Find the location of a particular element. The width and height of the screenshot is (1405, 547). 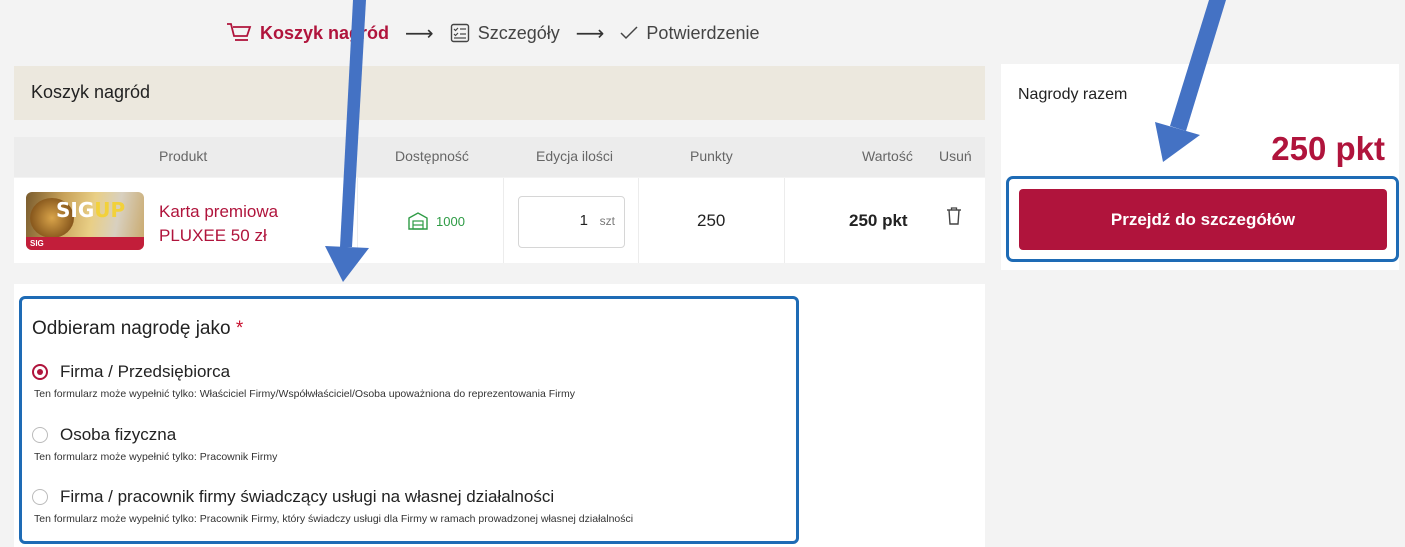

step-confirmation: Potwierdzenie is located at coordinates (689, 33).